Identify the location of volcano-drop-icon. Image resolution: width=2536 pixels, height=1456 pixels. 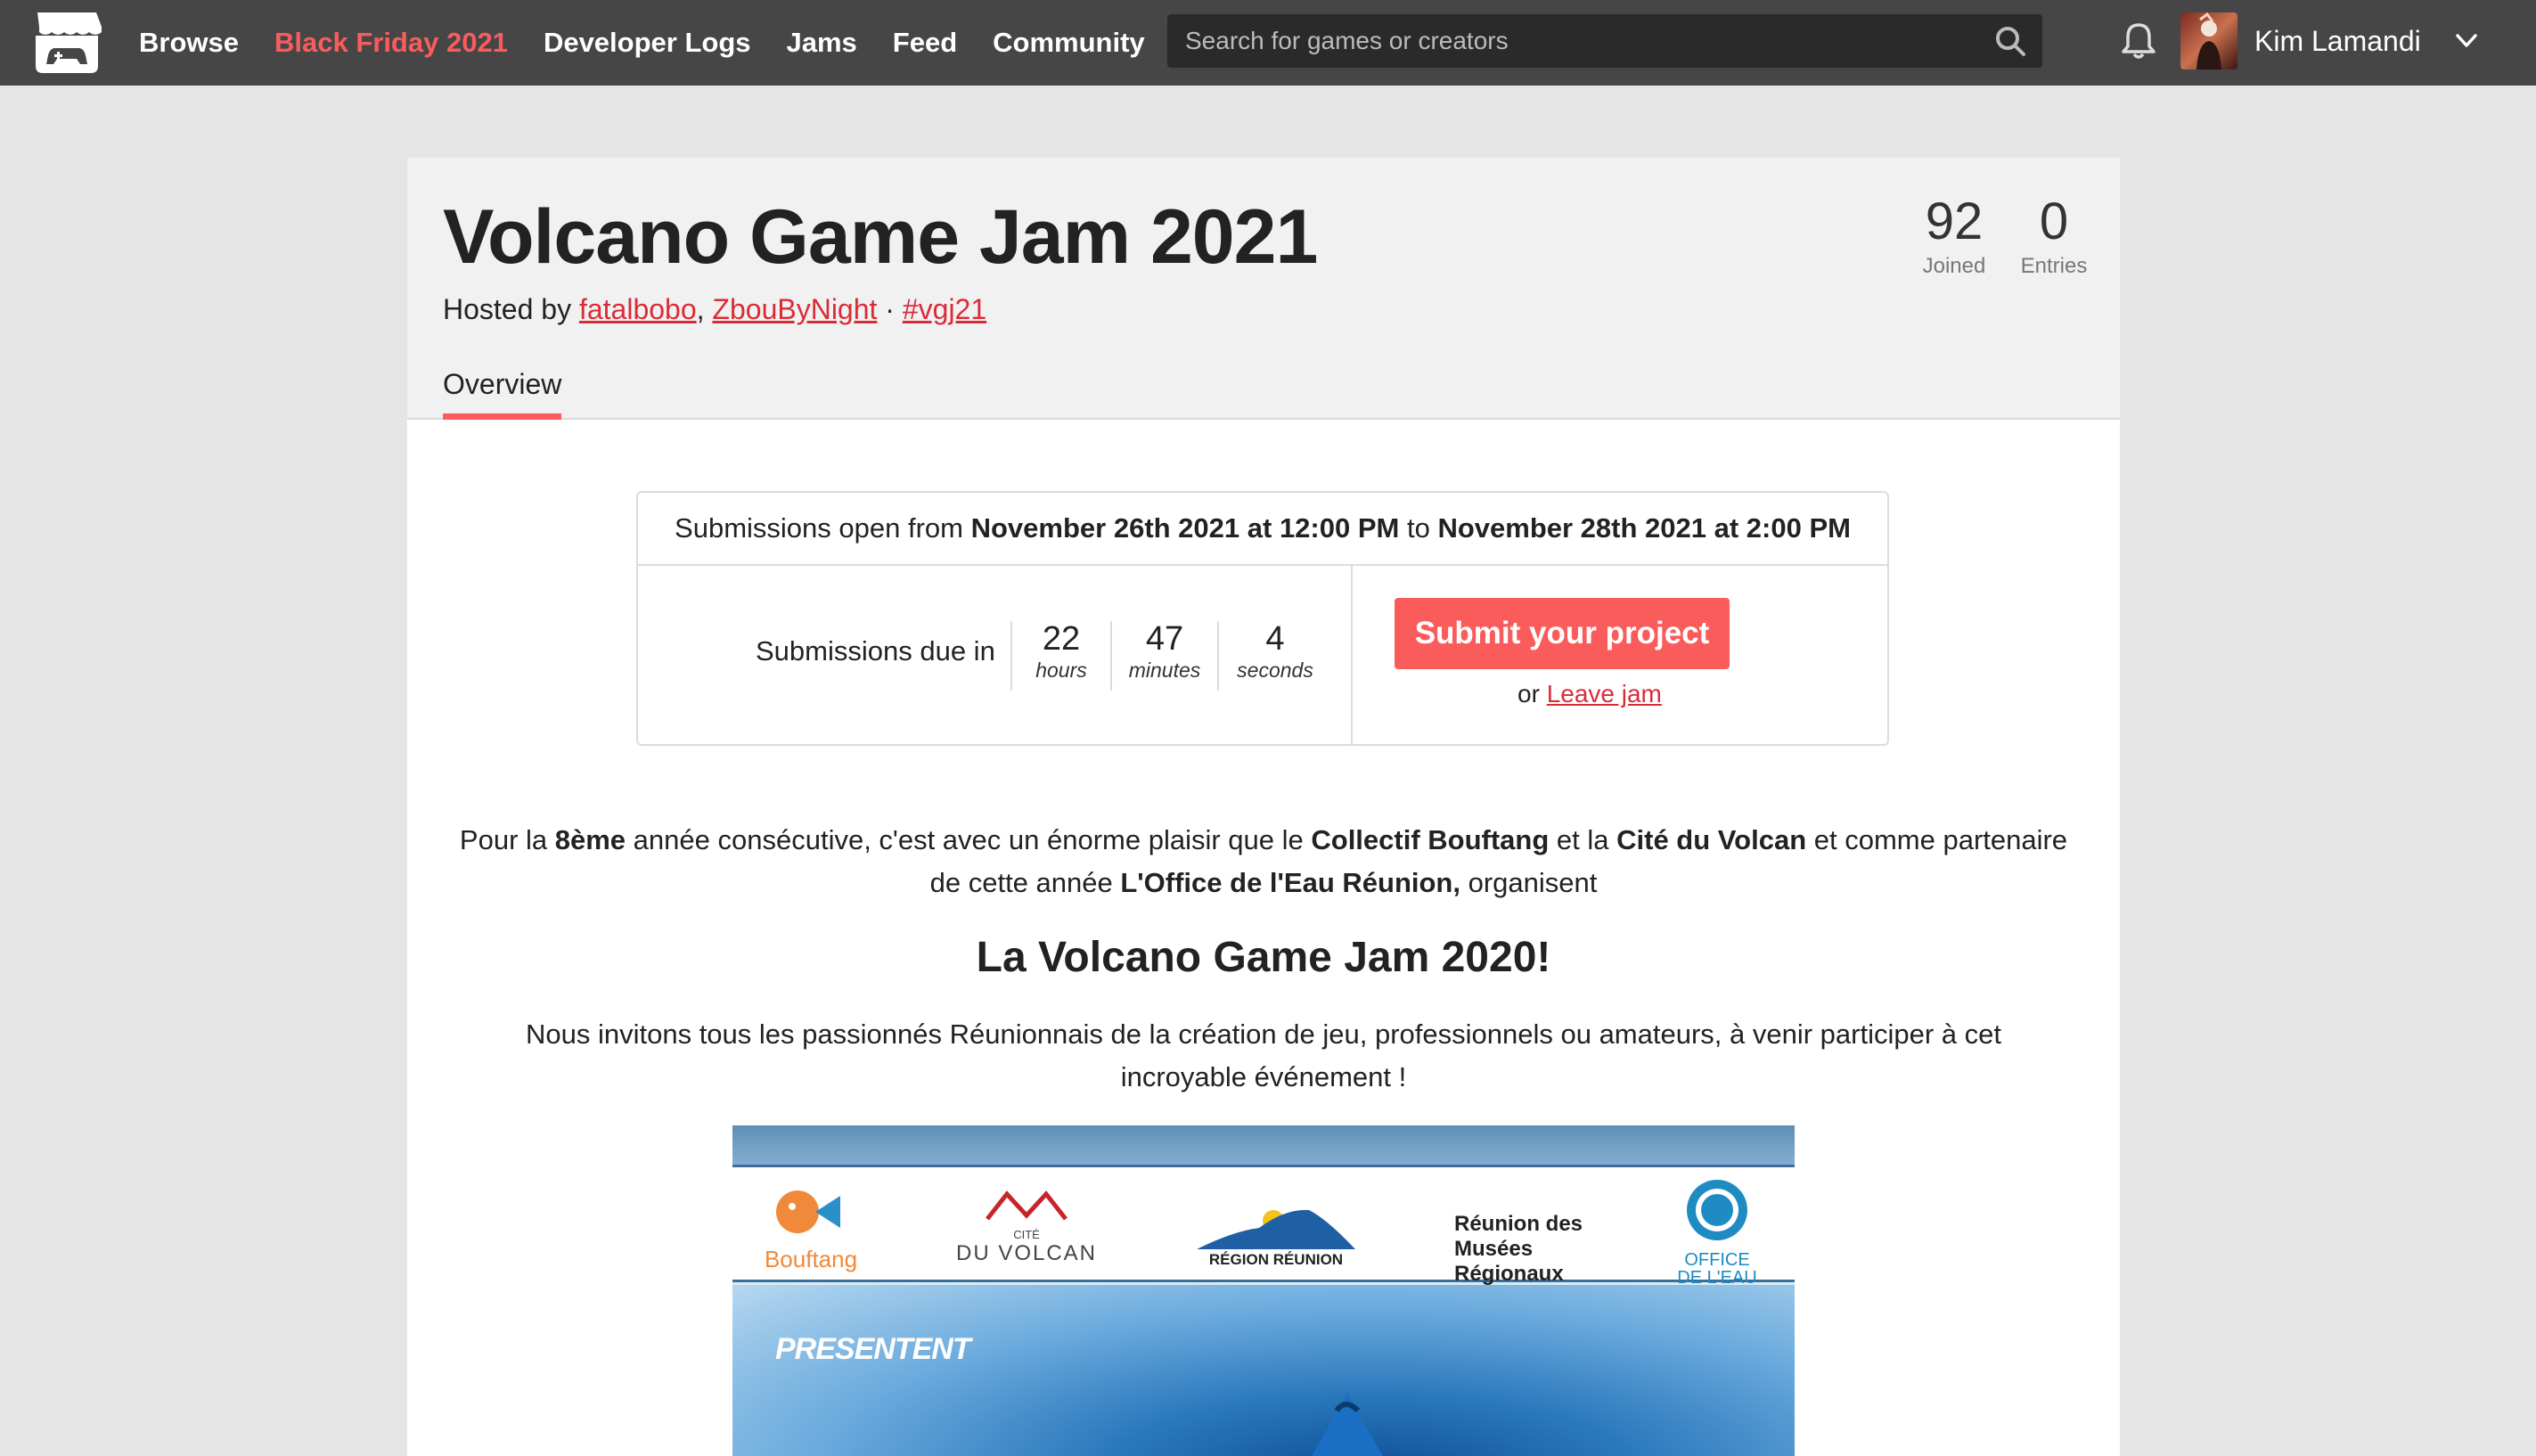
(1347, 1425).